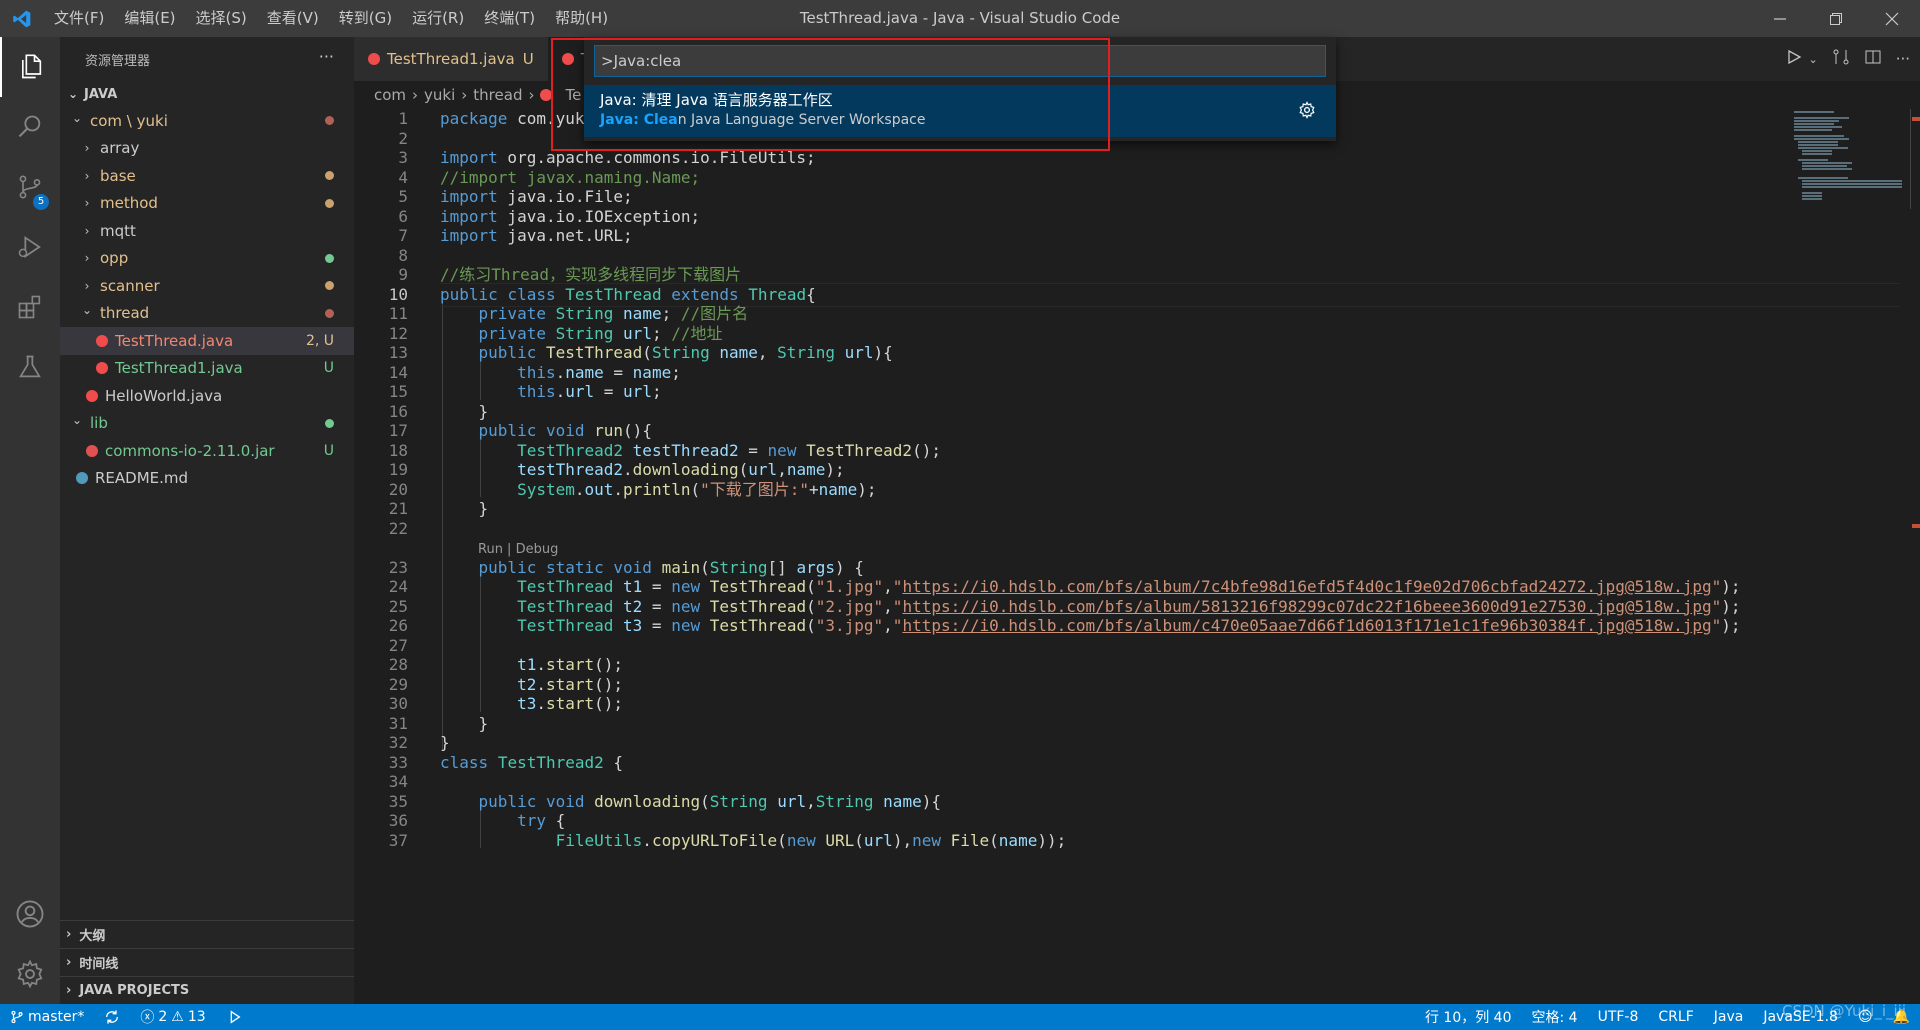  I want to click on search-activity, so click(30, 127).